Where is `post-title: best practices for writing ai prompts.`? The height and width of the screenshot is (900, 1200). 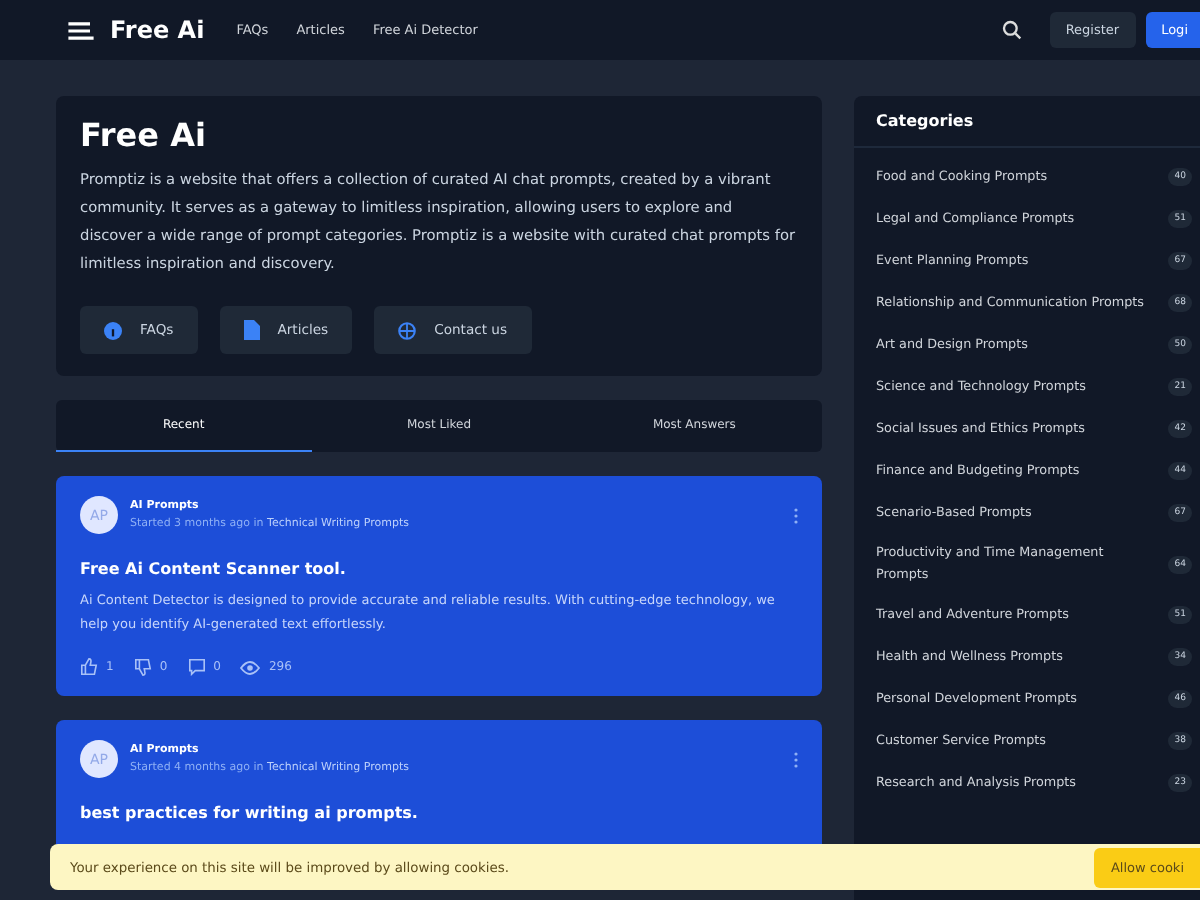 post-title: best practices for writing ai prompts. is located at coordinates (439, 813).